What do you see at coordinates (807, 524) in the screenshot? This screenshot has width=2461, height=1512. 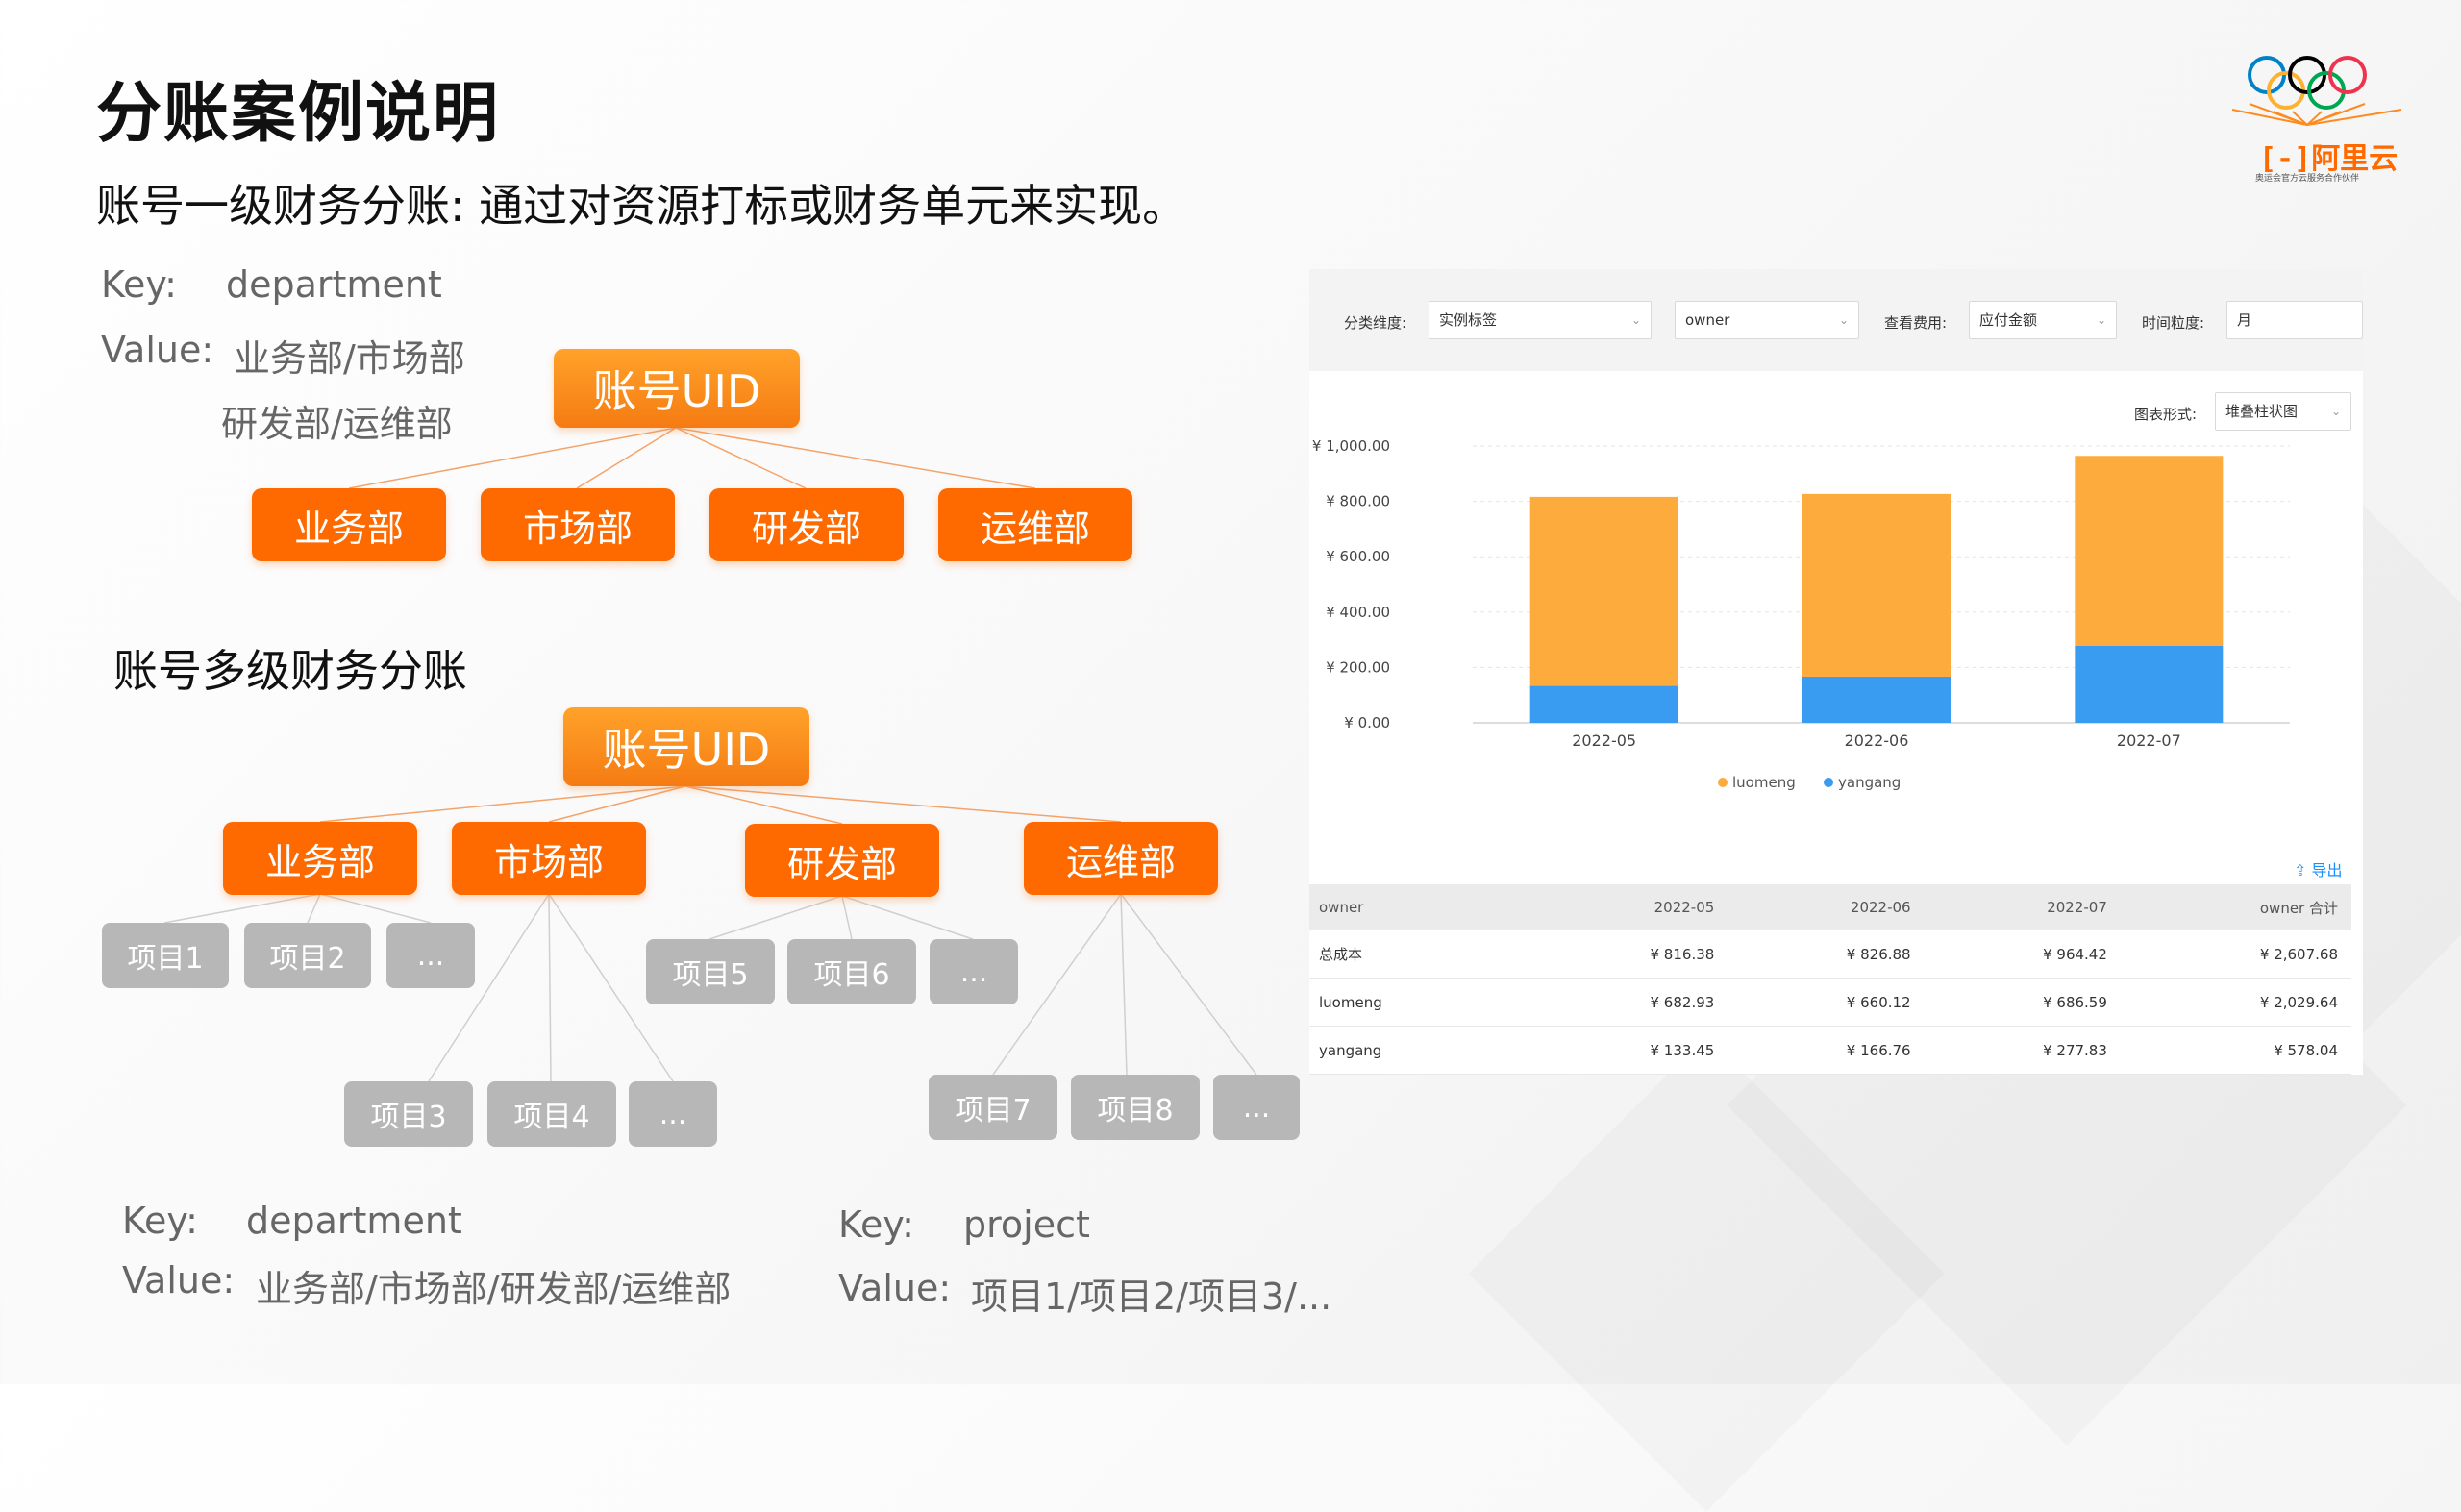 I see `tree1-dept-rnd: 研发部` at bounding box center [807, 524].